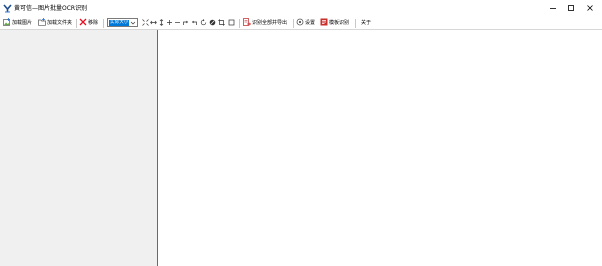 The height and width of the screenshot is (266, 602). I want to click on toolbar: 加载图片 加载文件夹 移除 识别全部并导出 设置 模板识别 关于, so click(301, 23).